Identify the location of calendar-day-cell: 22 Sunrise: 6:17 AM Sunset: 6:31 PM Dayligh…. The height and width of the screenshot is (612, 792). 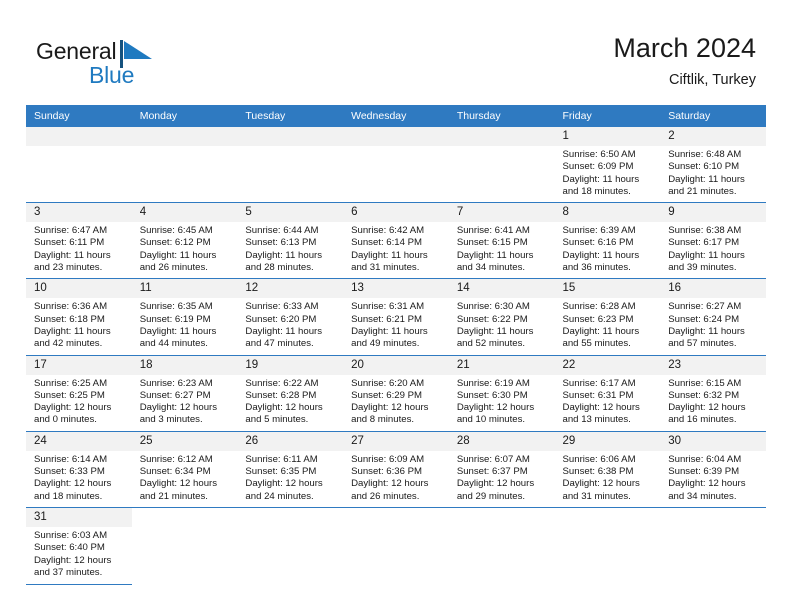
(607, 393).